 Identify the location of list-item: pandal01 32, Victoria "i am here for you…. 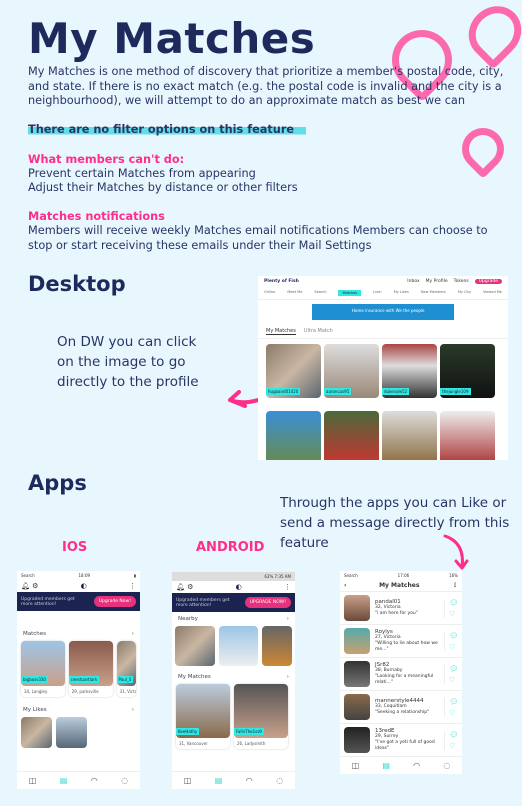
(401, 608).